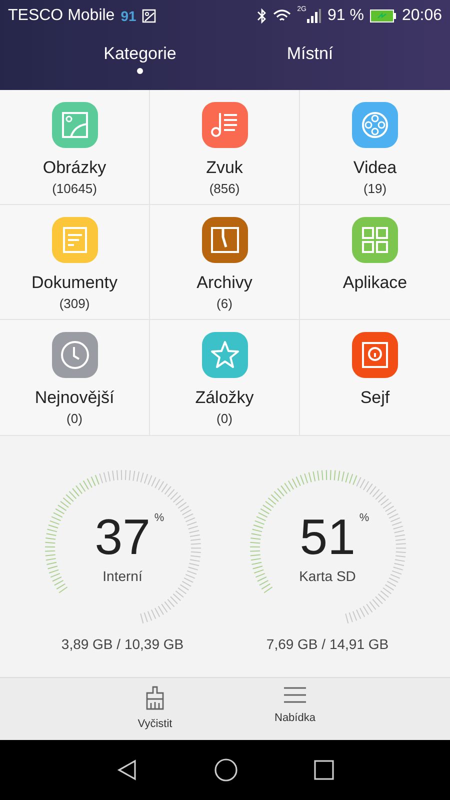  Describe the element at coordinates (327, 644) in the screenshot. I see `storage-usage: 7,69 GB / 14,91 GB` at that location.